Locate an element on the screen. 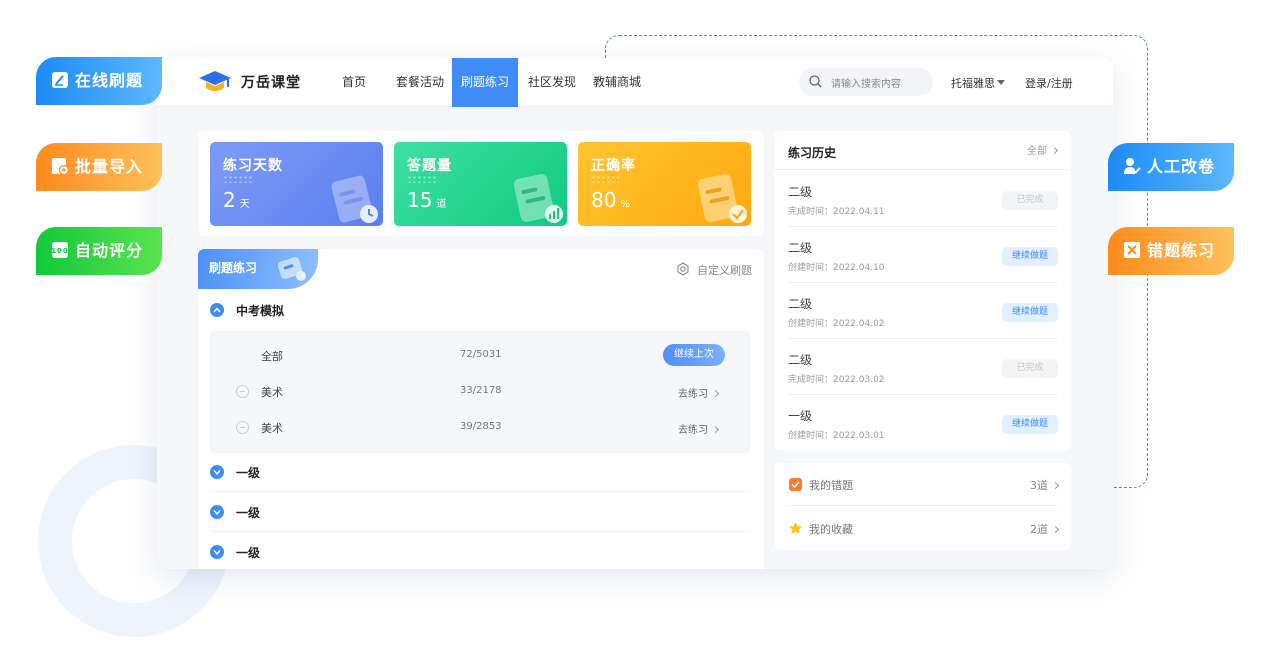 The image size is (1281, 658). nav-home: 首页 is located at coordinates (354, 82).